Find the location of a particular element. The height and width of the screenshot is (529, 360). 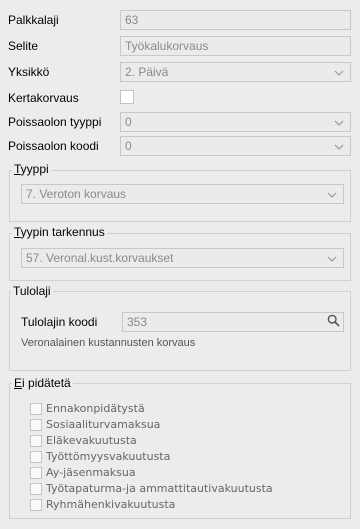

sosiaaliturvamaksua-label: Sosiaaliturvamaksua is located at coordinates (103, 424).